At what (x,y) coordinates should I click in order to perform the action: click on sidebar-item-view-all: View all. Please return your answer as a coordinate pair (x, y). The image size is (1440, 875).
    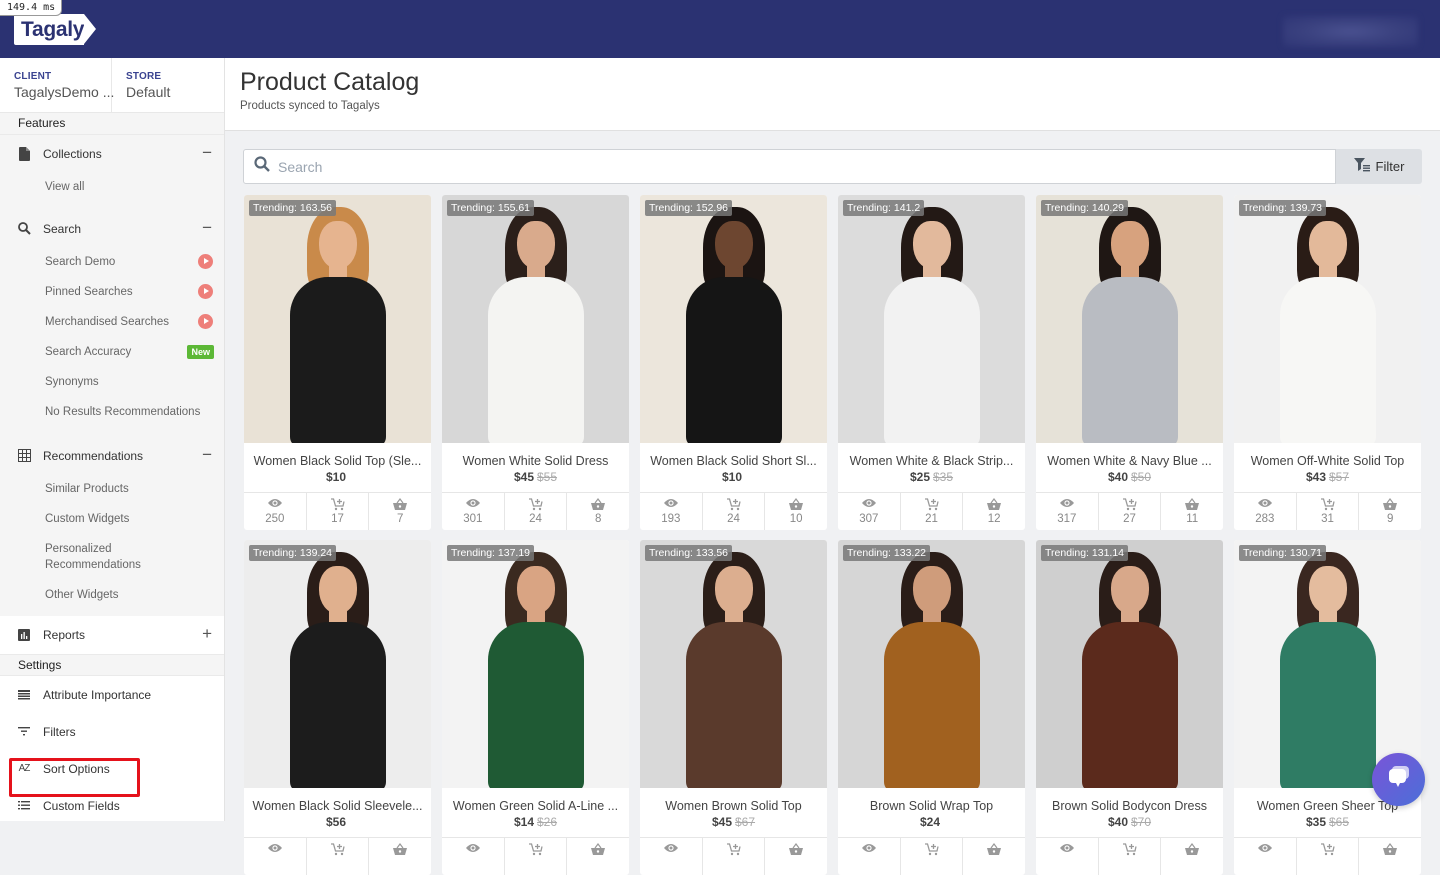
    Looking at the image, I should click on (112, 187).